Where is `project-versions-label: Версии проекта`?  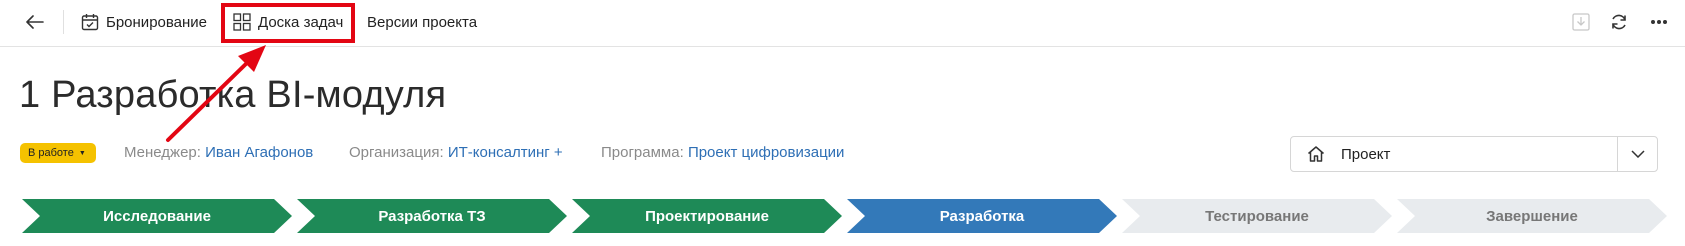
project-versions-label: Версии проекта is located at coordinates (422, 22).